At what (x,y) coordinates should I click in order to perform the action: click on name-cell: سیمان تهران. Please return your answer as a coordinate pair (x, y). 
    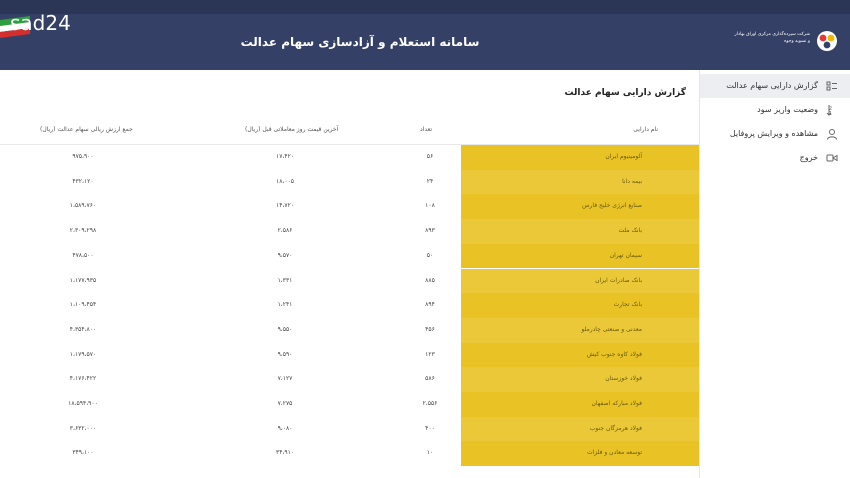
    Looking at the image, I should click on (580, 256).